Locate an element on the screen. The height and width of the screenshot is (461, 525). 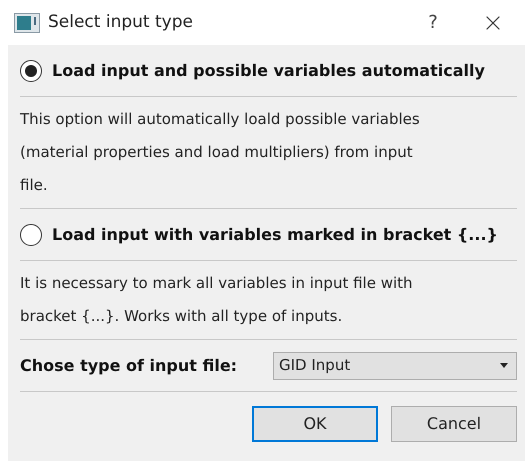
window-title: Select input type is located at coordinates (120, 22).